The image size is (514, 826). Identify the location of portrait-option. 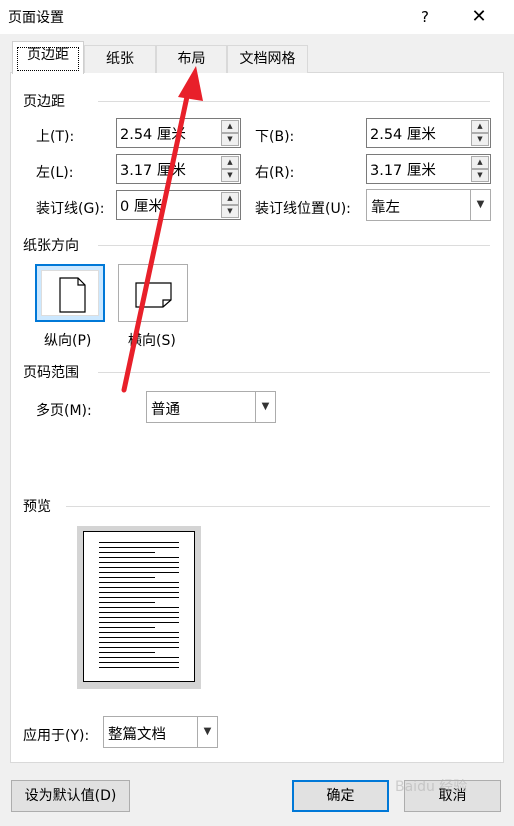
(70, 293).